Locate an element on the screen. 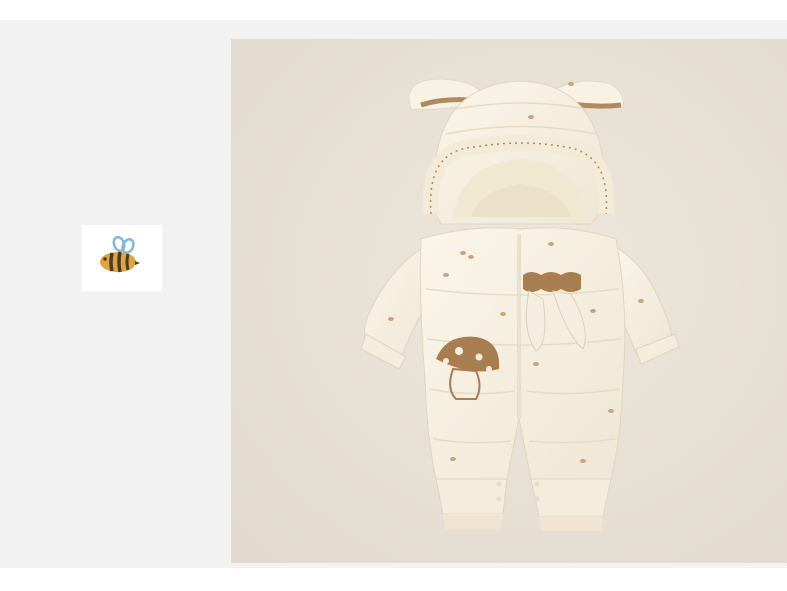  thumbnail-bee is located at coordinates (122, 258).